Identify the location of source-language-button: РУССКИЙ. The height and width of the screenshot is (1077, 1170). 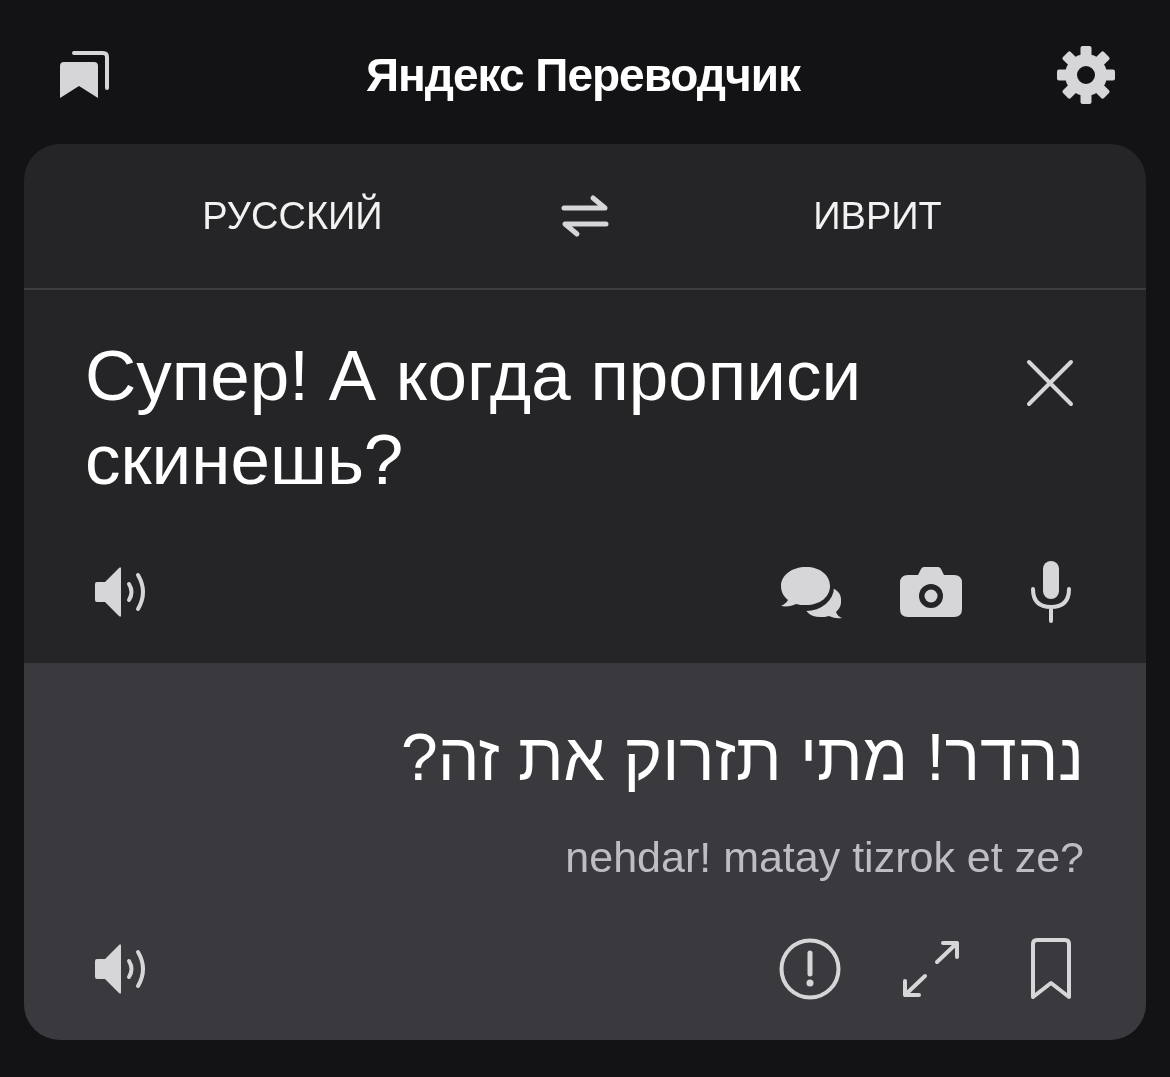
(292, 216).